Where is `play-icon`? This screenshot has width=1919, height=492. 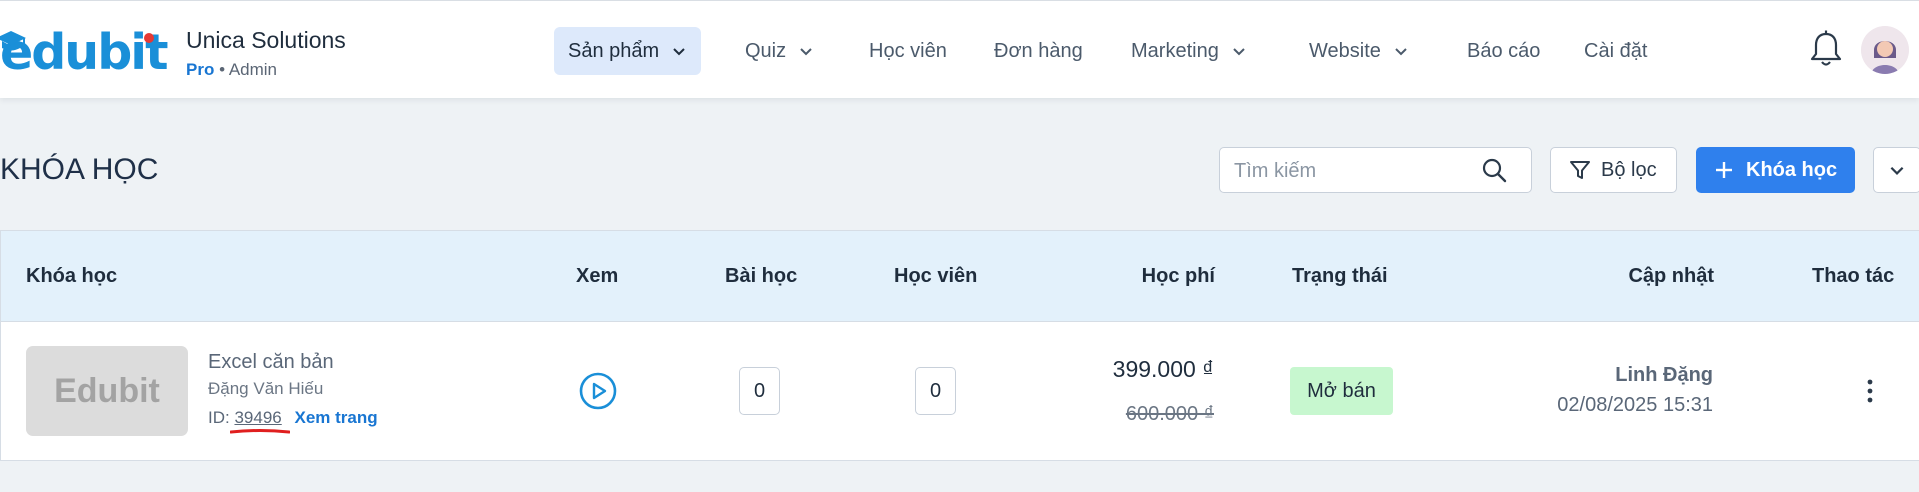
play-icon is located at coordinates (598, 391).